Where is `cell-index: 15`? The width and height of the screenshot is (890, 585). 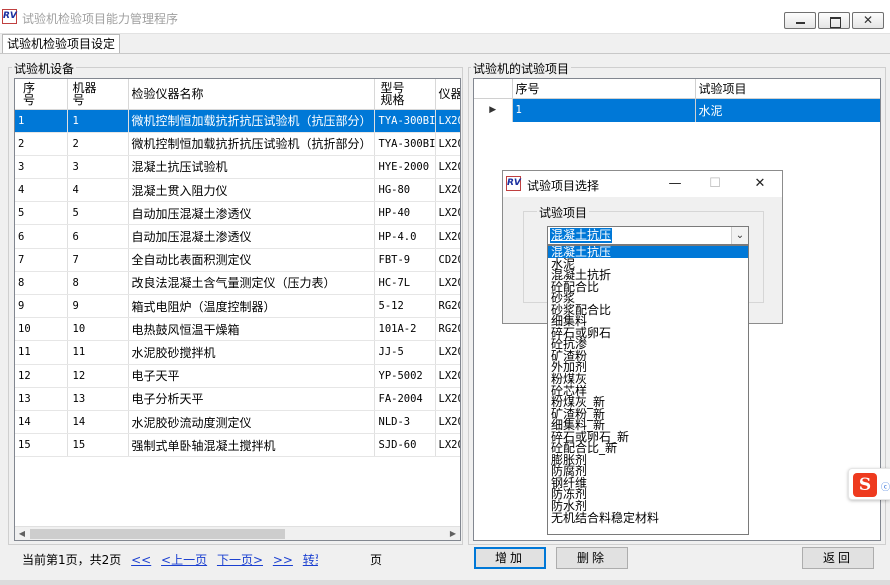
cell-index: 15 is located at coordinates (41, 445).